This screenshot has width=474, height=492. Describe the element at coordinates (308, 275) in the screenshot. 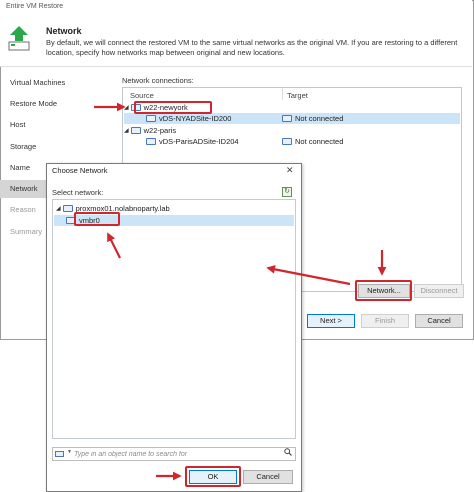

I see `arrow-from-network-button-to-dialog` at that location.